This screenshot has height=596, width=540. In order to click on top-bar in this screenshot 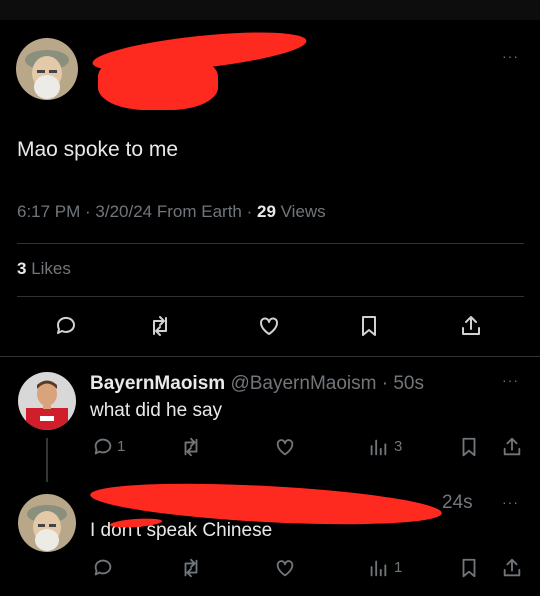, I will do `click(270, 10)`.